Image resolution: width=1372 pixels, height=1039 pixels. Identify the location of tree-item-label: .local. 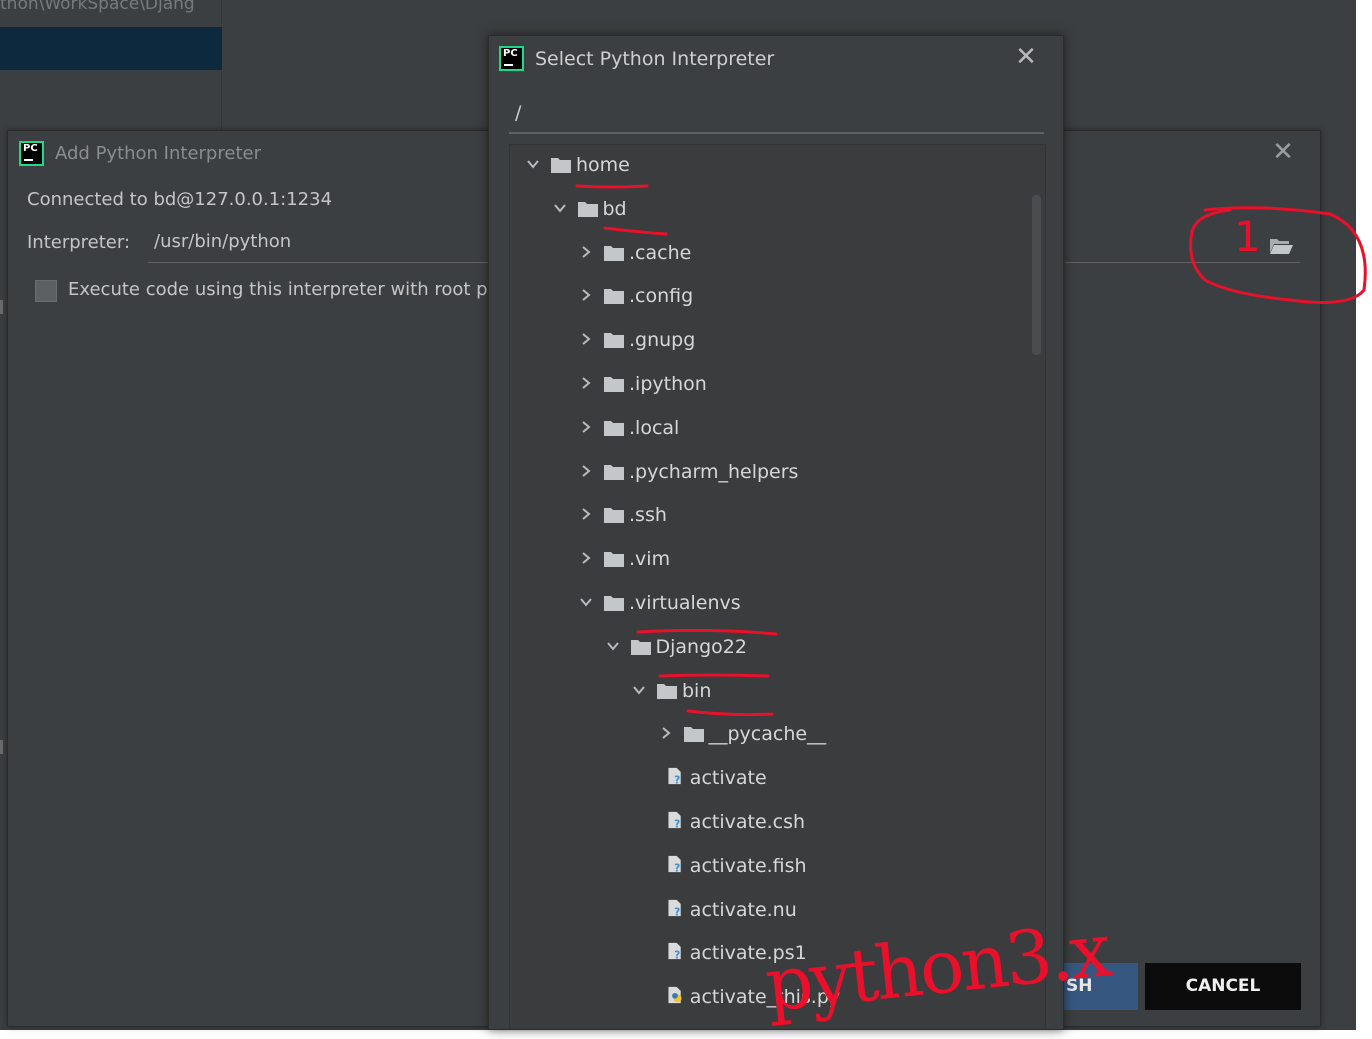
(654, 427).